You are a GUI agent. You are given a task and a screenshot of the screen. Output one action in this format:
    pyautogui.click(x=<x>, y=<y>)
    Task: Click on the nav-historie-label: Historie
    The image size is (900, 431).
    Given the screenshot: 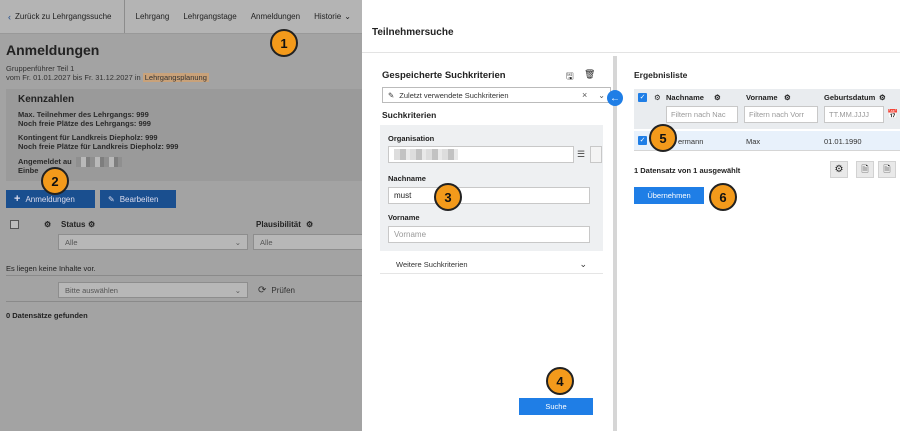 What is the action you would take?
    pyautogui.click(x=328, y=16)
    